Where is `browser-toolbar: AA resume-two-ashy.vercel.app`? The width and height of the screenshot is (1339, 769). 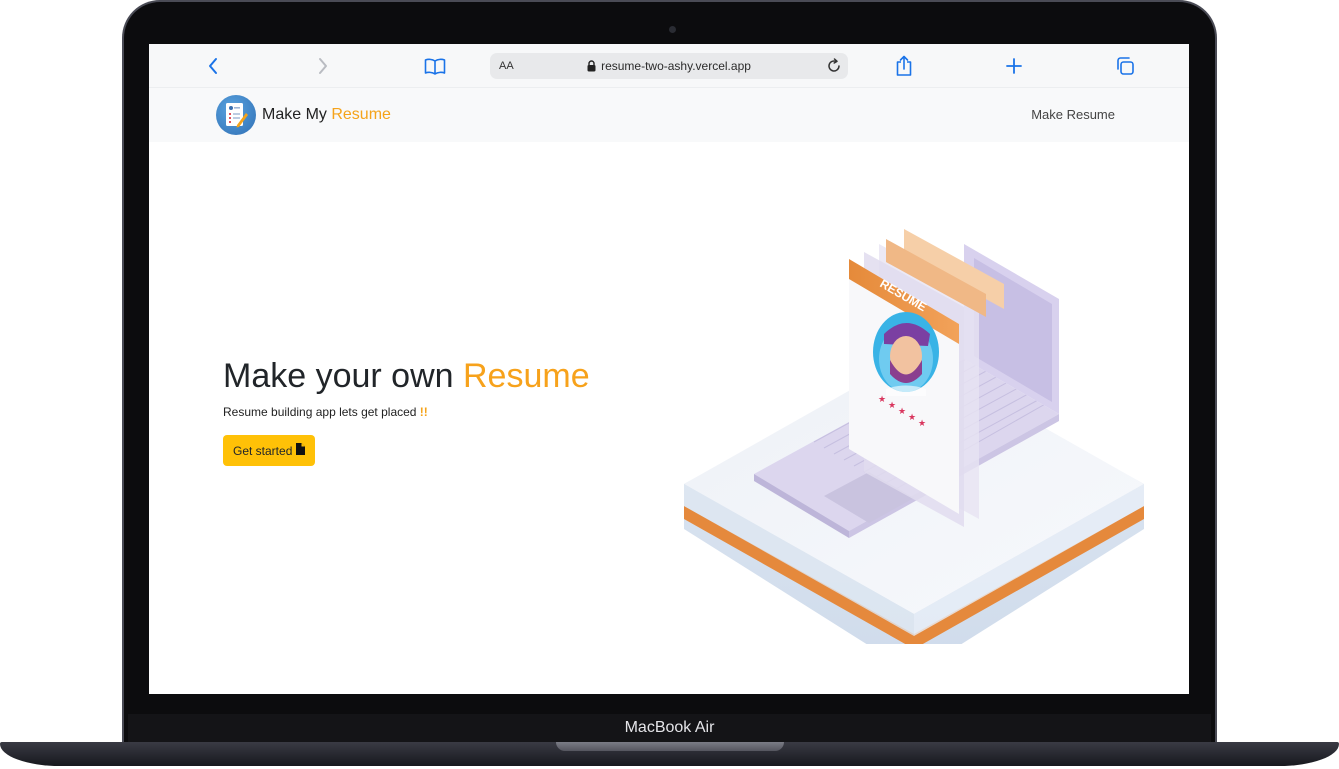 browser-toolbar: AA resume-two-ashy.vercel.app is located at coordinates (669, 66).